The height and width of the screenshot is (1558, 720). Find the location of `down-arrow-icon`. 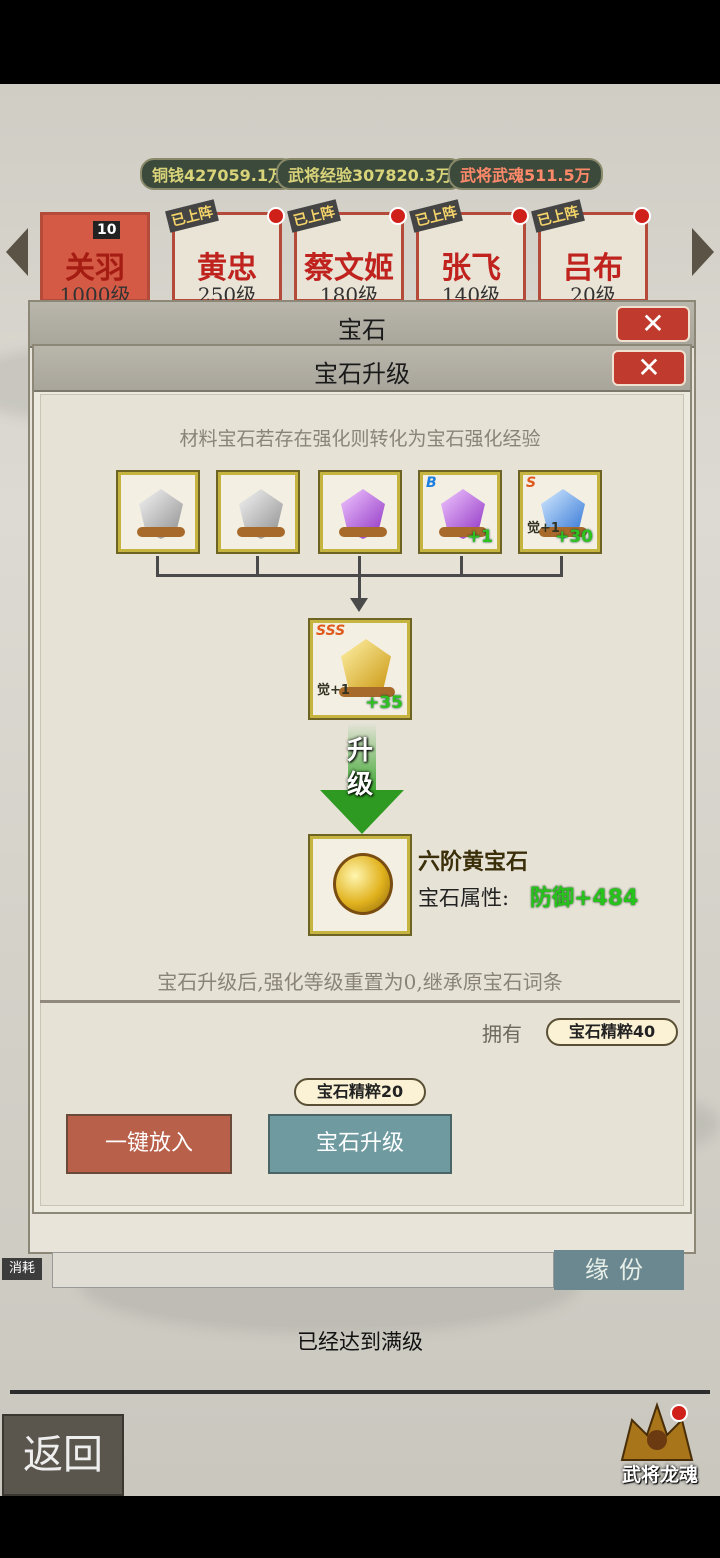

down-arrow-icon is located at coordinates (359, 605).